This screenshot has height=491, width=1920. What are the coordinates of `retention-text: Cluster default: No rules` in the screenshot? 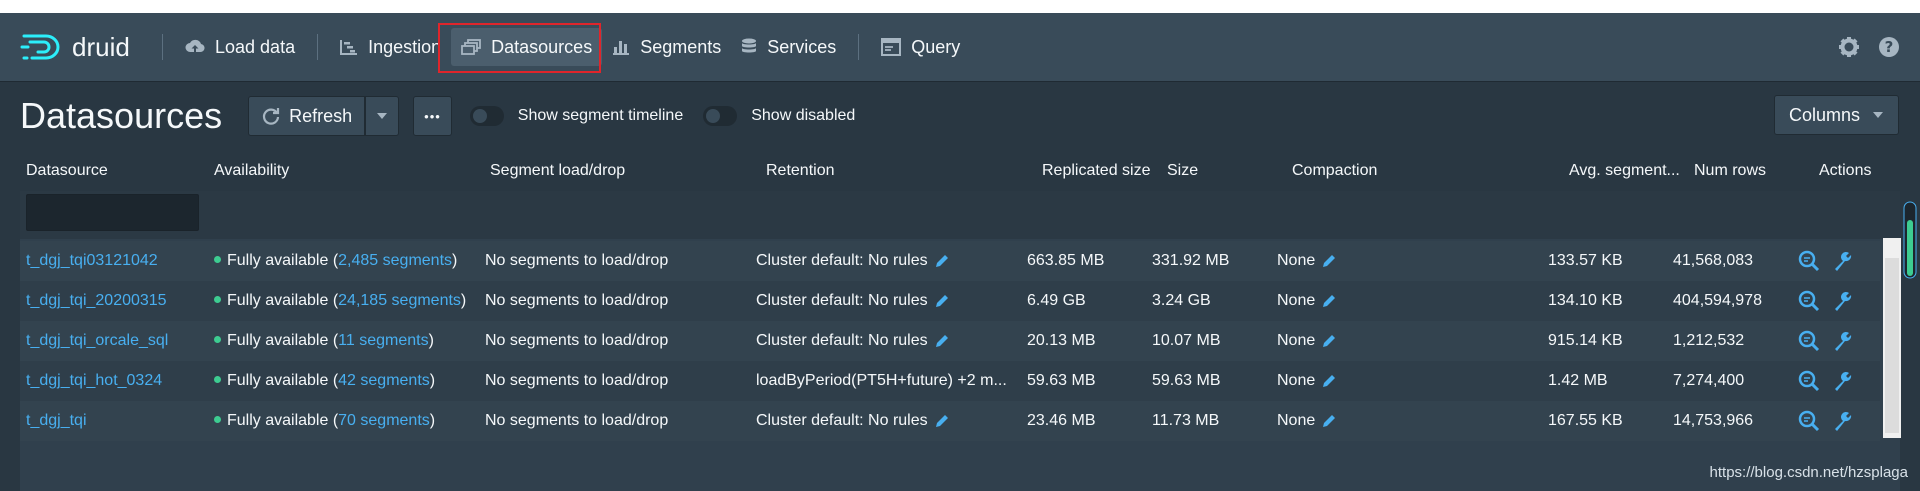 It's located at (842, 340).